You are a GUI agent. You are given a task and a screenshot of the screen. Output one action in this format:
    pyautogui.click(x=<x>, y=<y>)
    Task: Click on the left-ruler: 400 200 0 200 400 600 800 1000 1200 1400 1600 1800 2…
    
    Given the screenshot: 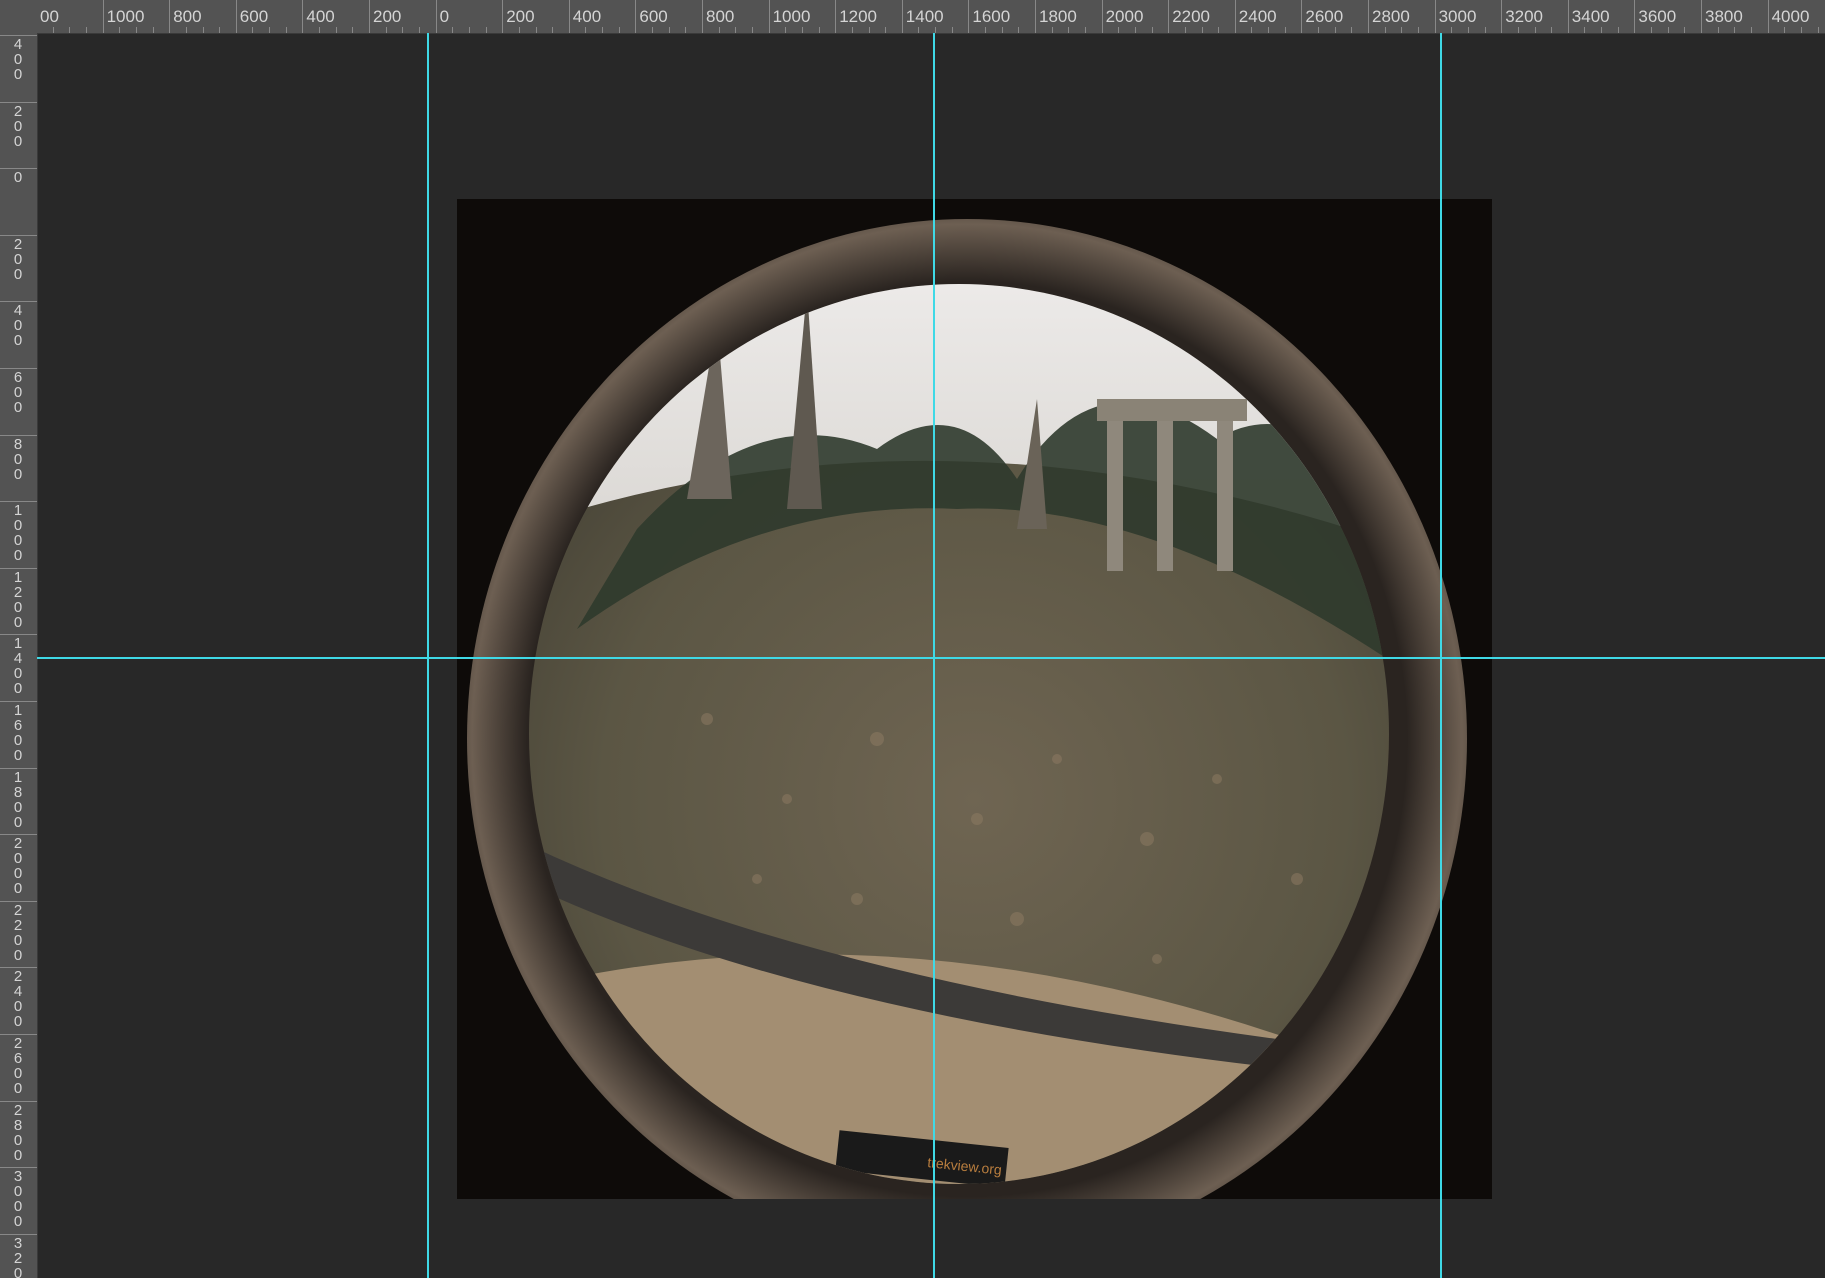 What is the action you would take?
    pyautogui.click(x=19, y=655)
    